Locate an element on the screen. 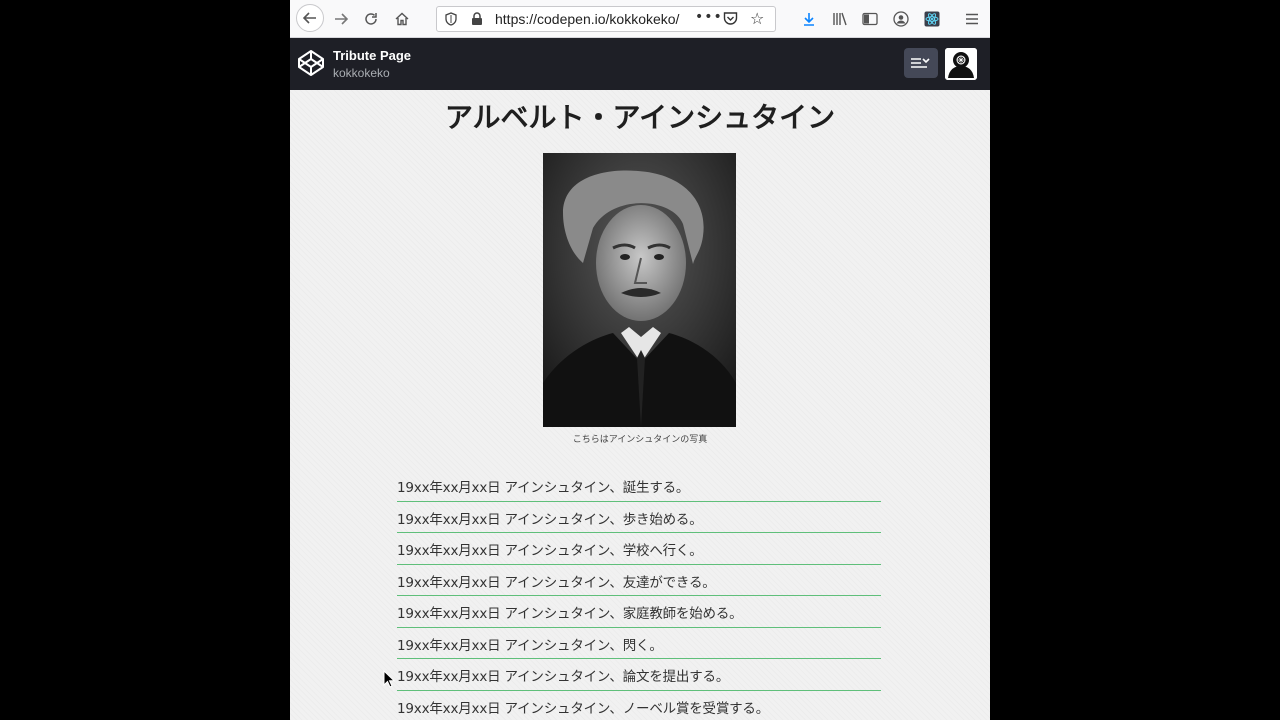 The image size is (1280, 720). downloads-button is located at coordinates (809, 19).